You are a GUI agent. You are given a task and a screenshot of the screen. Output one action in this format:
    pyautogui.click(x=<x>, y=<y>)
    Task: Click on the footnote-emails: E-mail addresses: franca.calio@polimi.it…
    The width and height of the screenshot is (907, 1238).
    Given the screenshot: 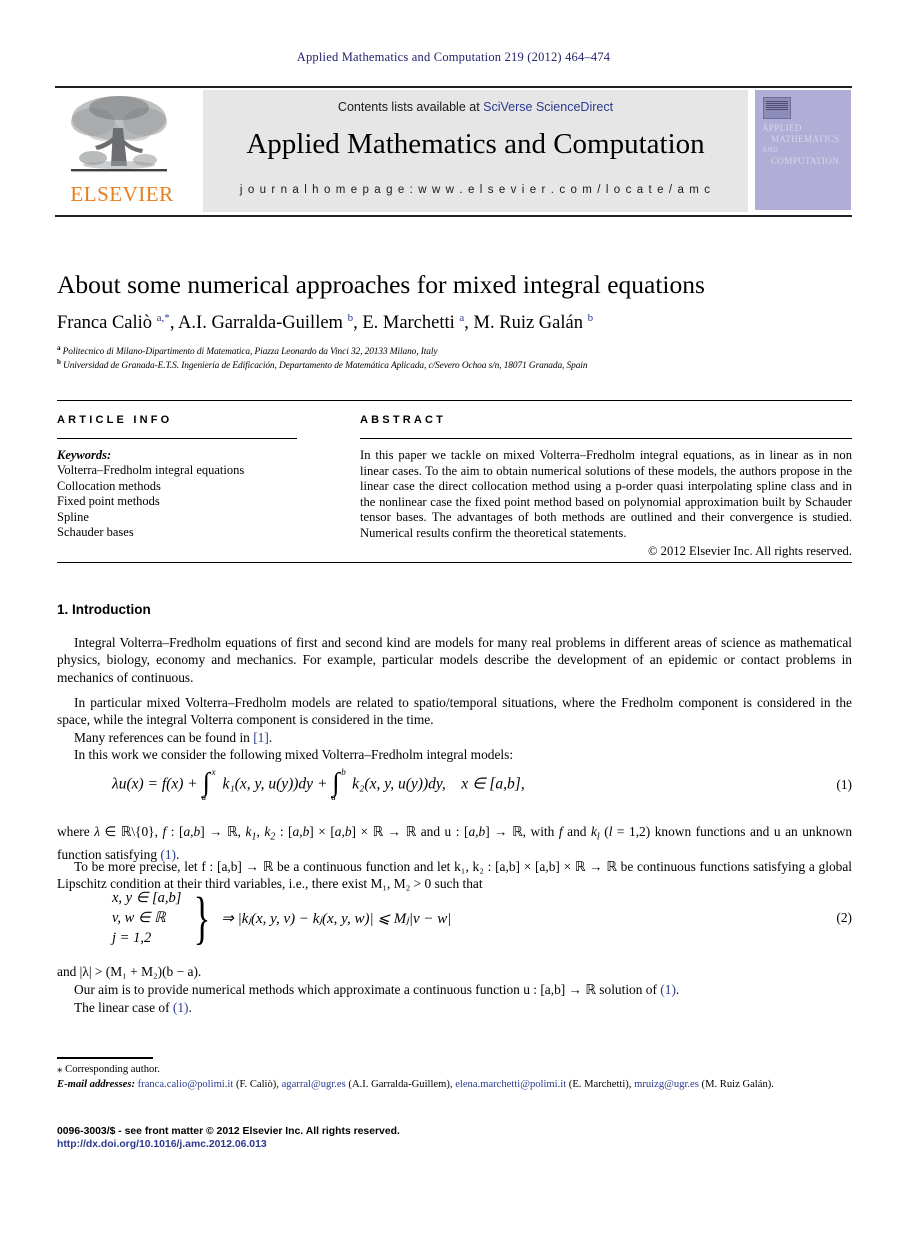 What is the action you would take?
    pyautogui.click(x=454, y=1084)
    